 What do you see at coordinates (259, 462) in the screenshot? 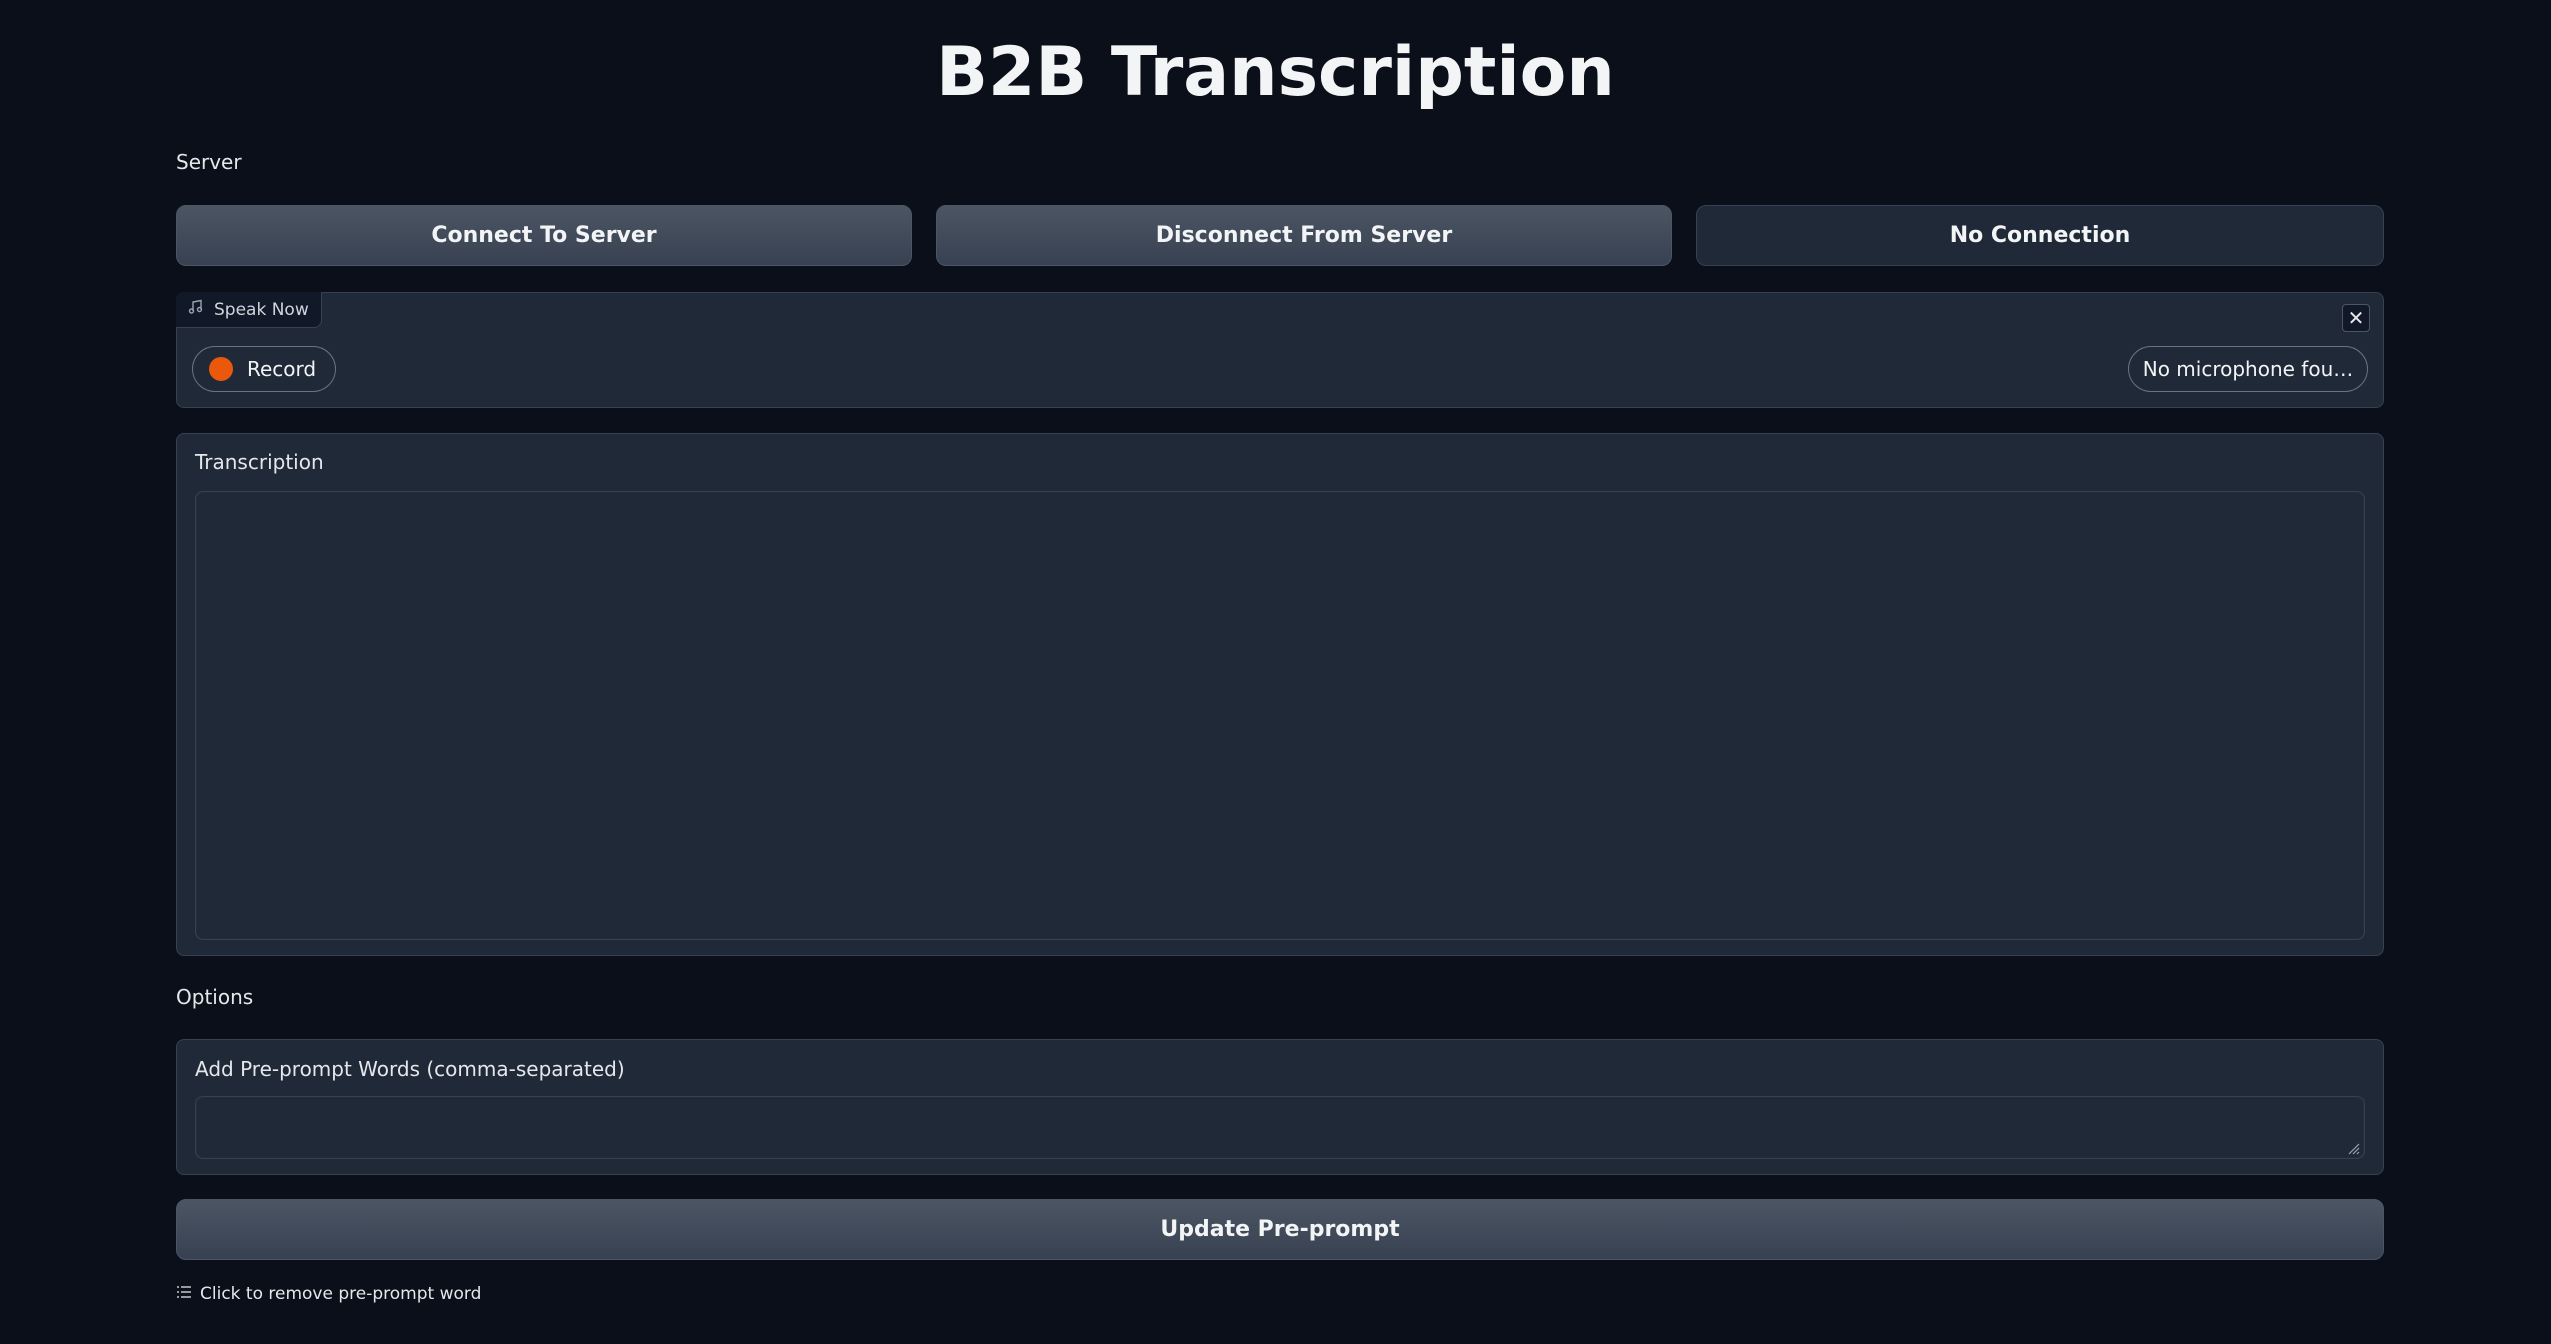
I see `transcription-label: Transcription` at bounding box center [259, 462].